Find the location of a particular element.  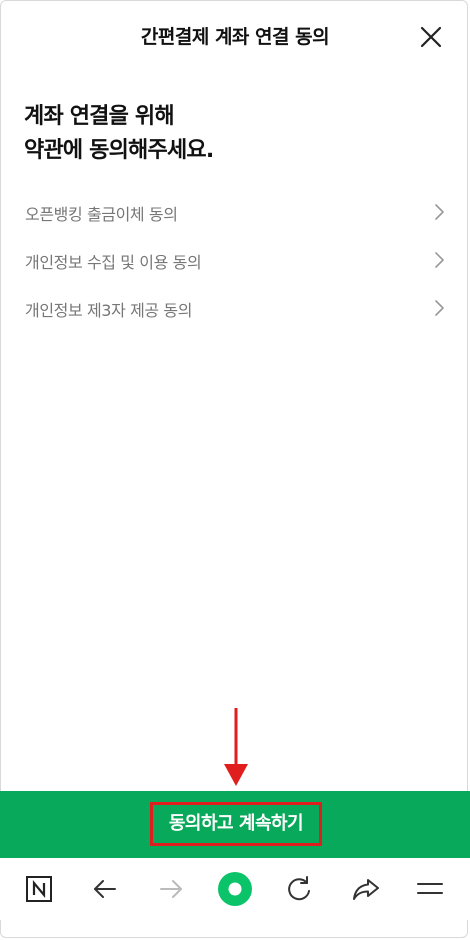

browser-bottom-bar is located at coordinates (235, 889).